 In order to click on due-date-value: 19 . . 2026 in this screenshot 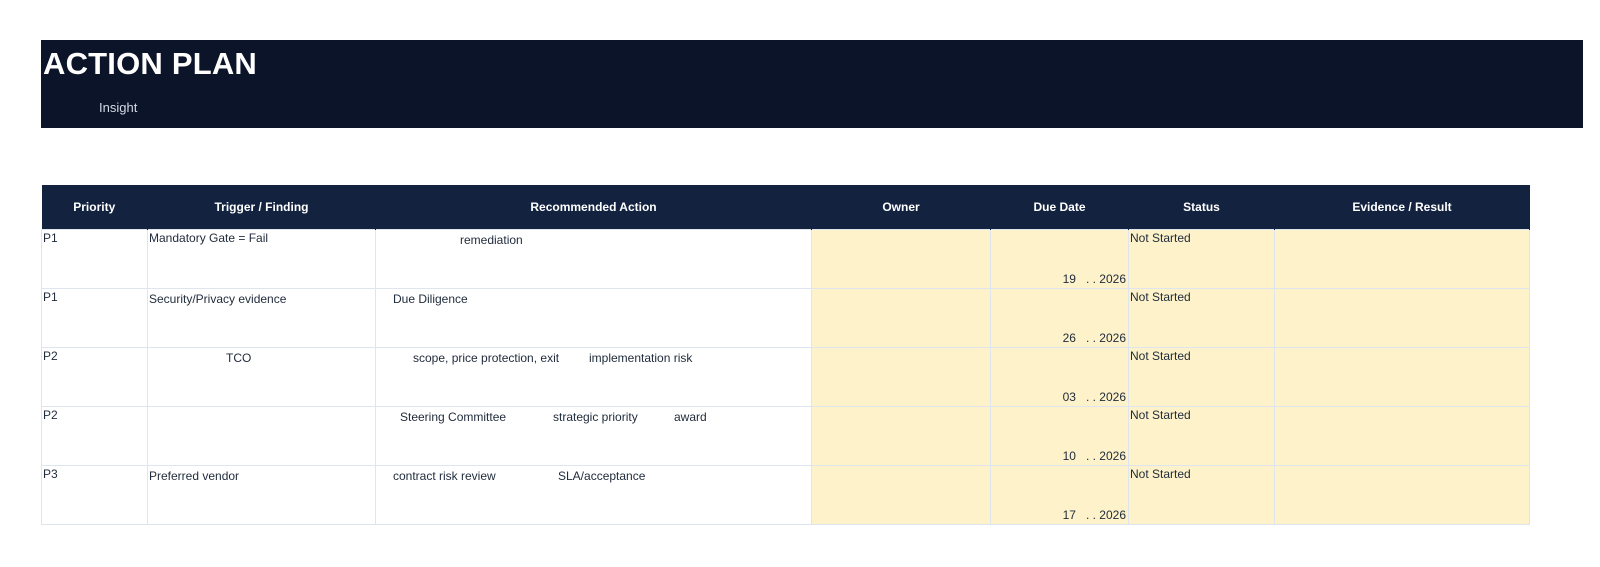, I will do `click(1094, 279)`.